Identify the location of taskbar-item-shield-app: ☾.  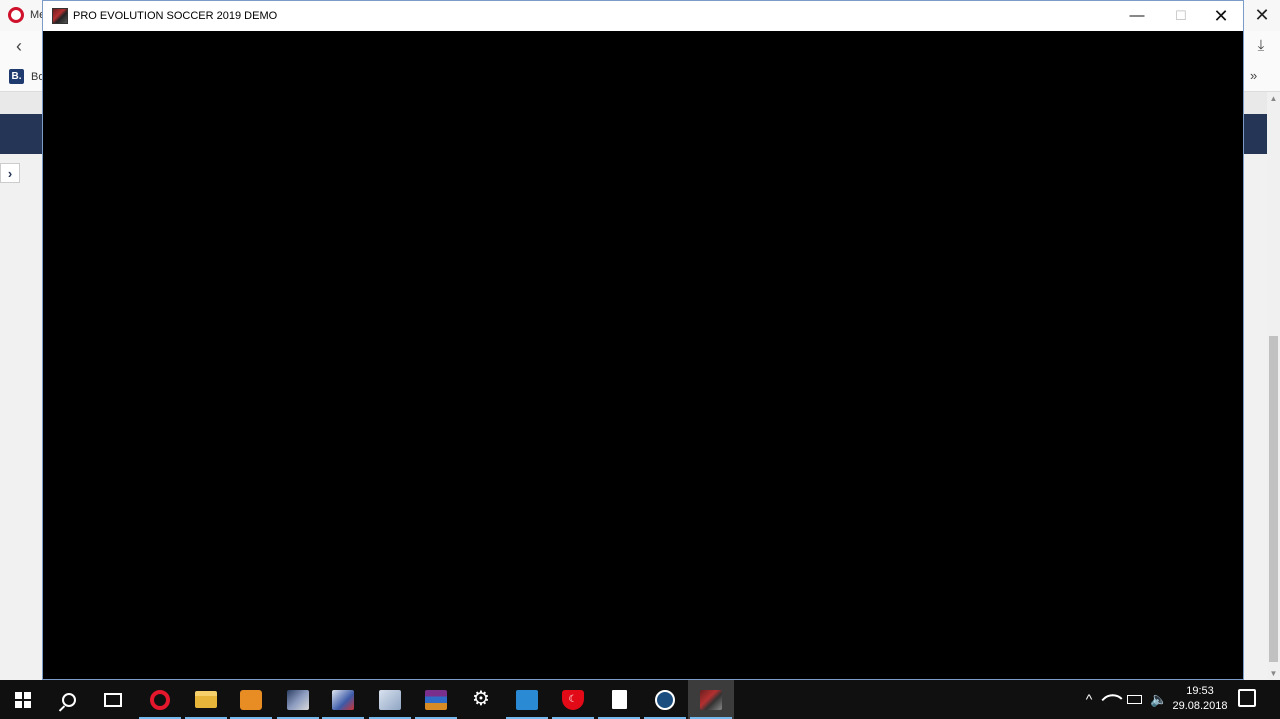
(573, 699).